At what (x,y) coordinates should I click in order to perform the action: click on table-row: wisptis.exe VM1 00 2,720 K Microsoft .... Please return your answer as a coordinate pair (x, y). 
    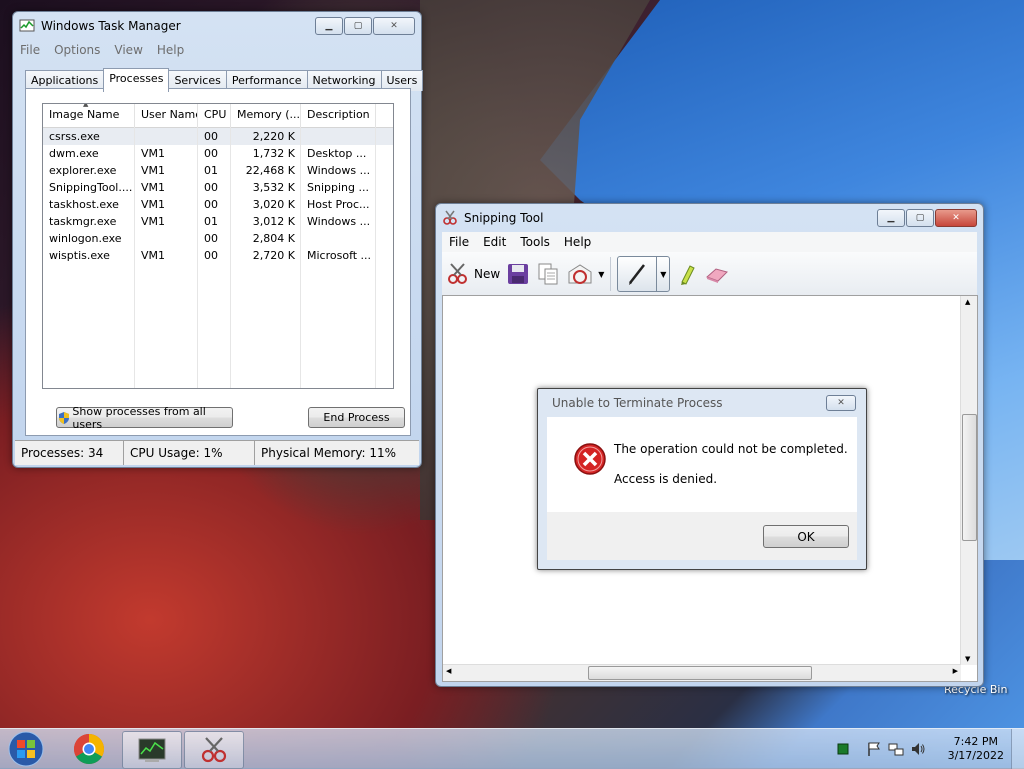
    Looking at the image, I should click on (218, 255).